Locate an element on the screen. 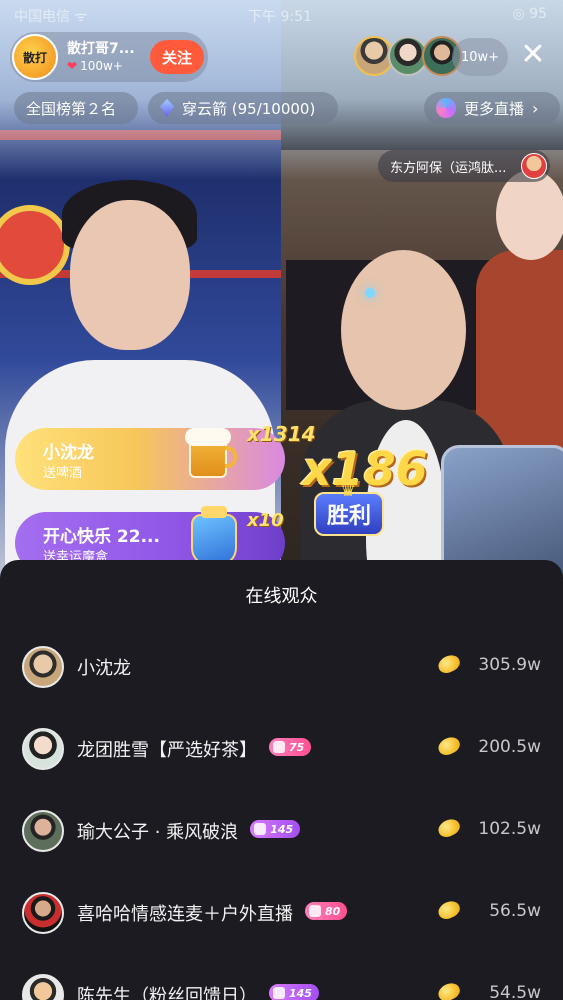 The image size is (563, 1000). viewer-count-button: 10w+ is located at coordinates (480, 57).